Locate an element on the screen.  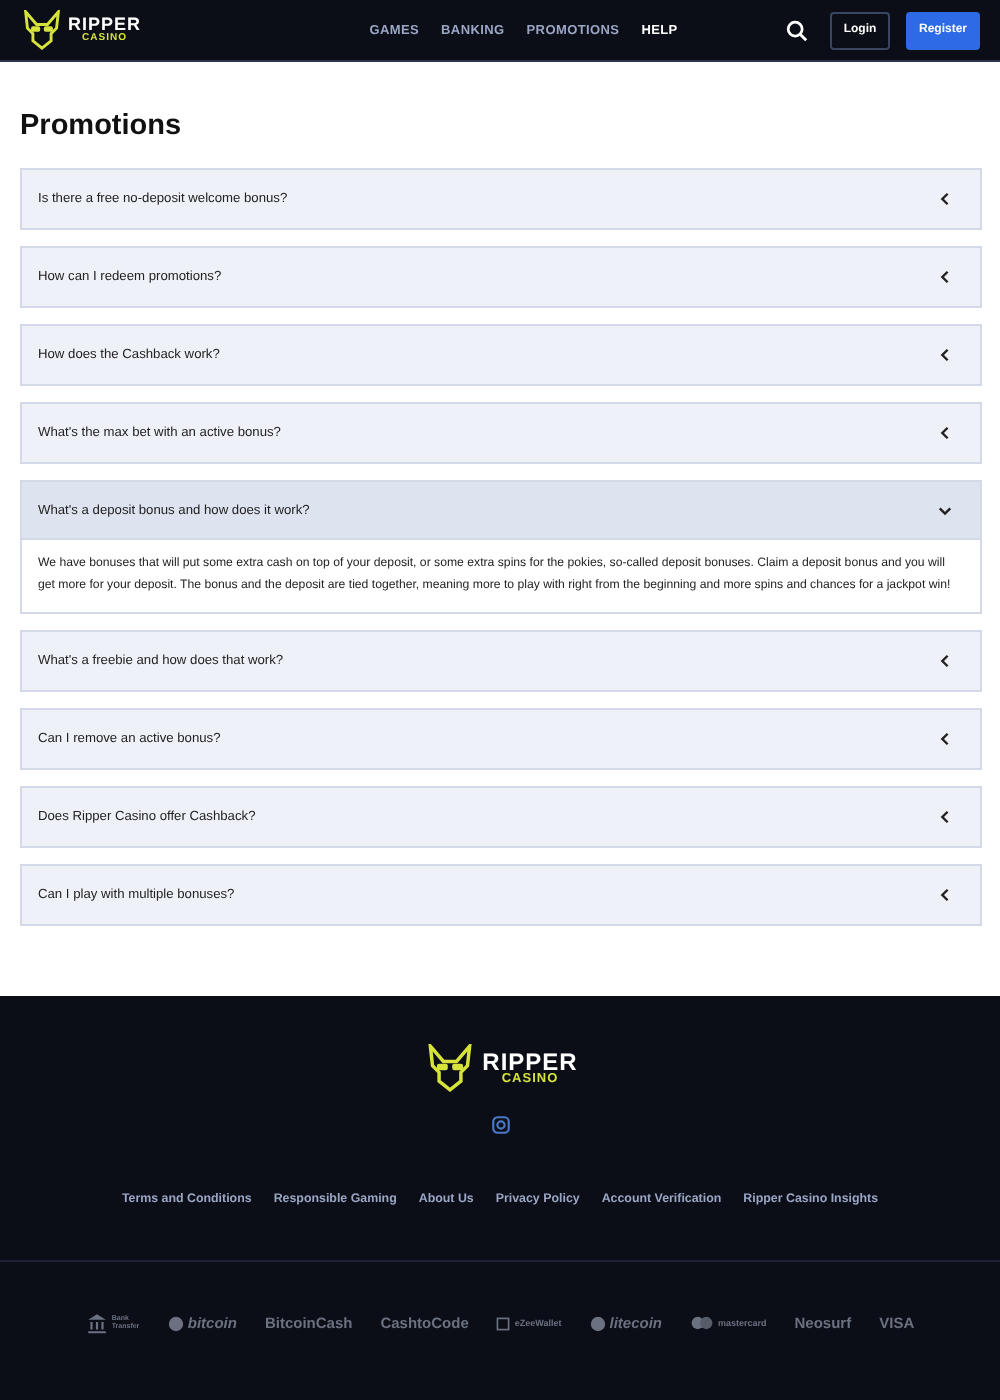
page-title: Promotions is located at coordinates (102, 126).